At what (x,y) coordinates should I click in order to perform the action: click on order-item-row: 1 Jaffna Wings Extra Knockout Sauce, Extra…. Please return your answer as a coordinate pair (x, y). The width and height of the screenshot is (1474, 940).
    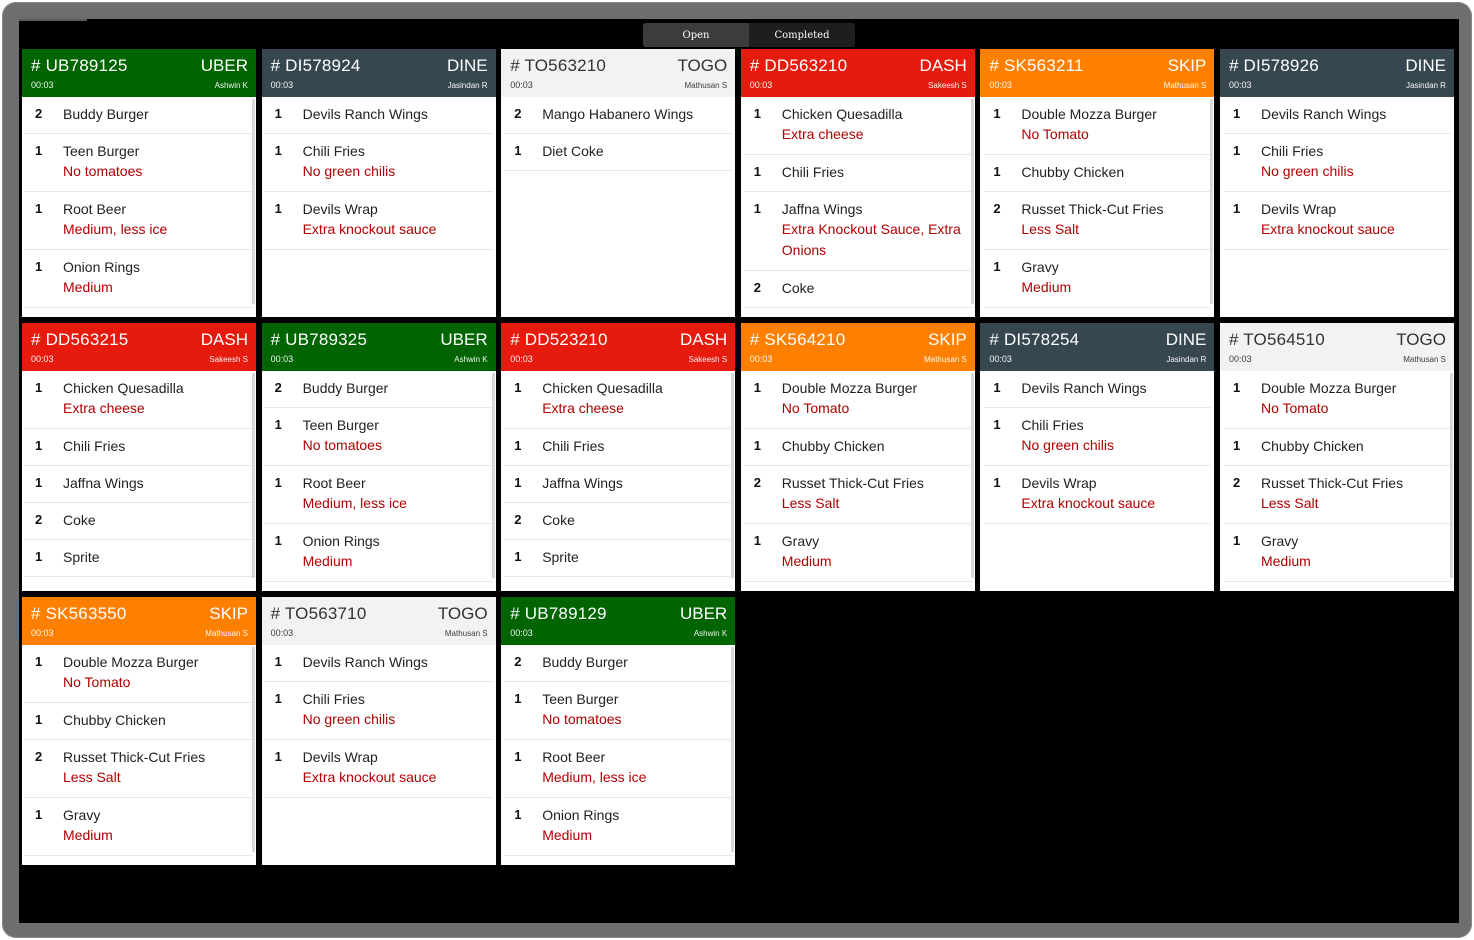
    Looking at the image, I should click on (857, 231).